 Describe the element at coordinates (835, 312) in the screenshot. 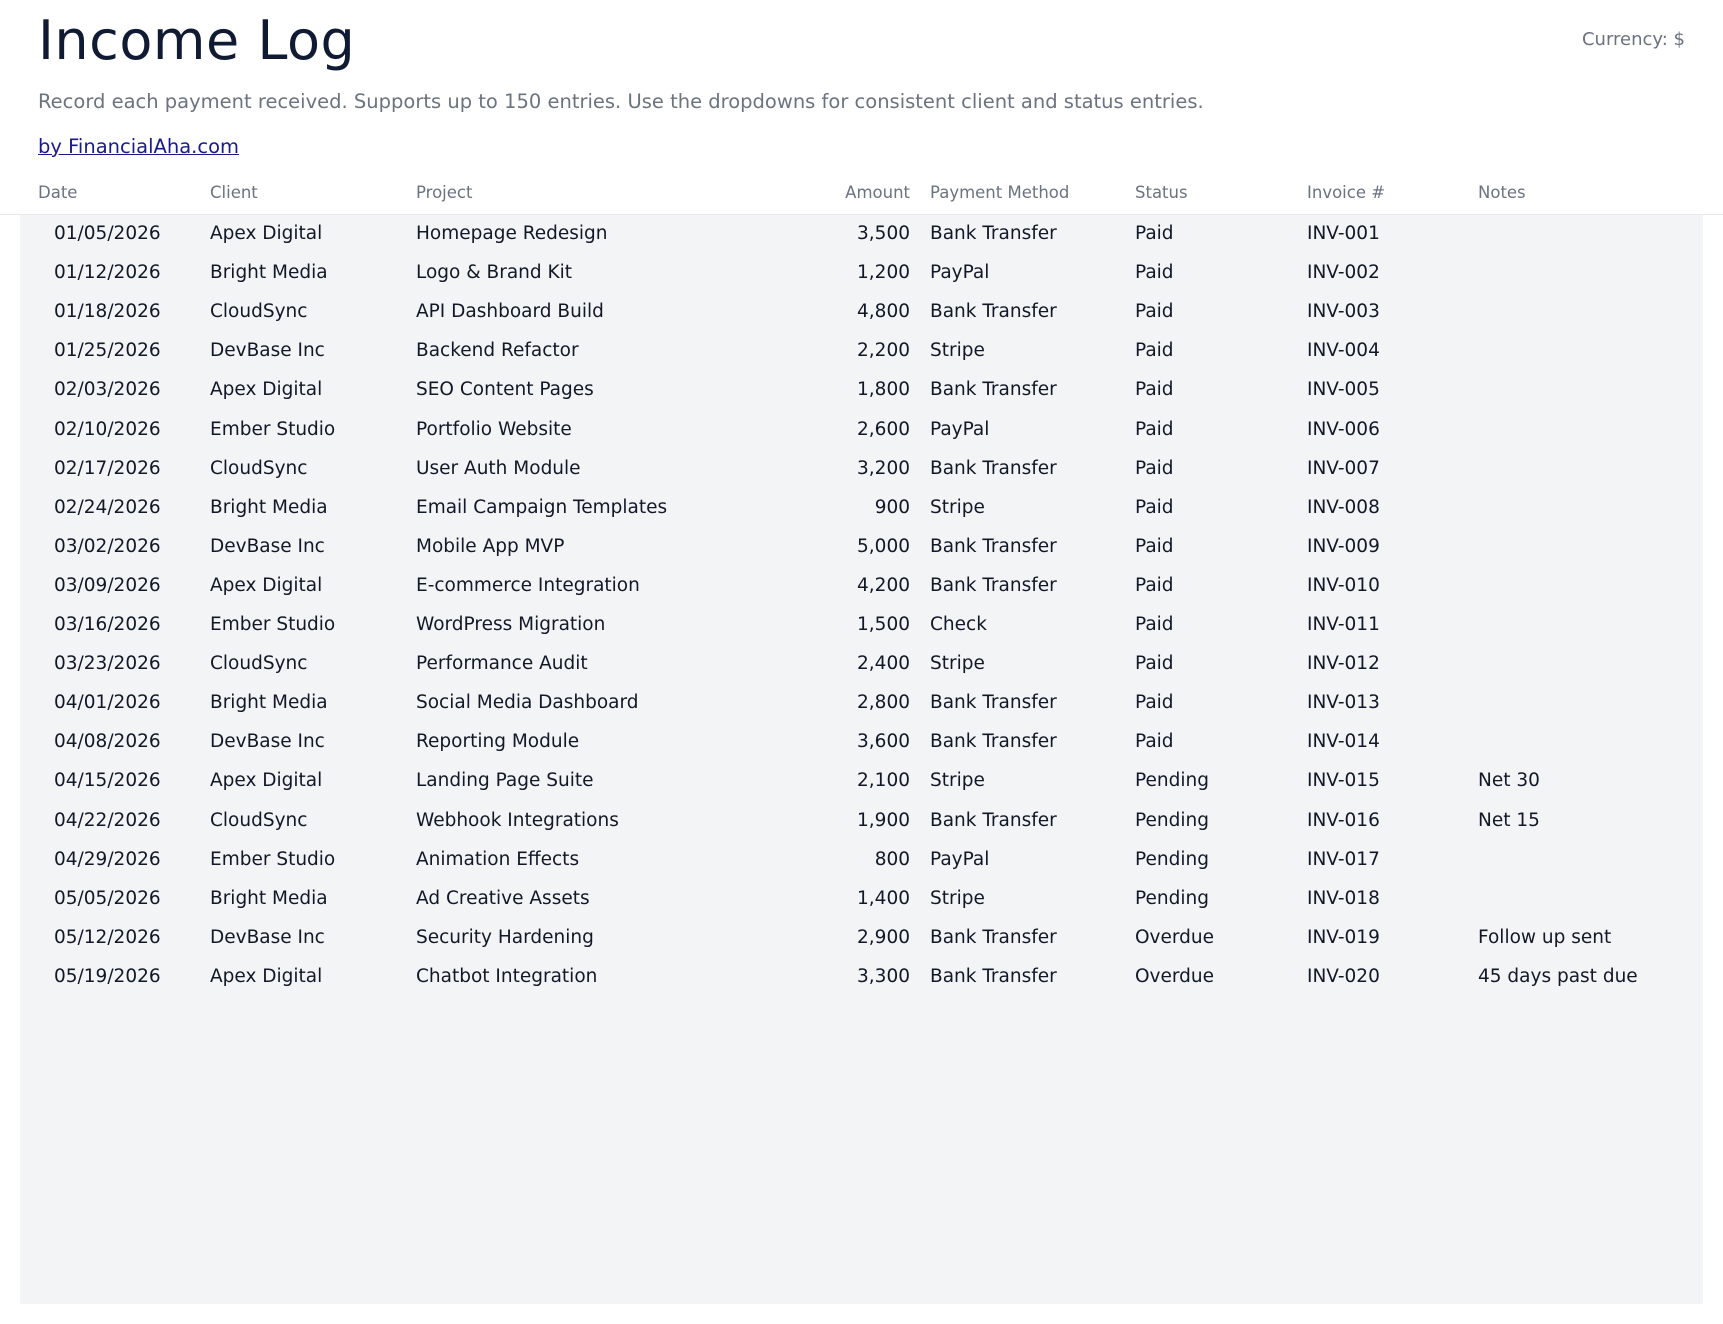

I see `cell-amount: 4,800` at that location.